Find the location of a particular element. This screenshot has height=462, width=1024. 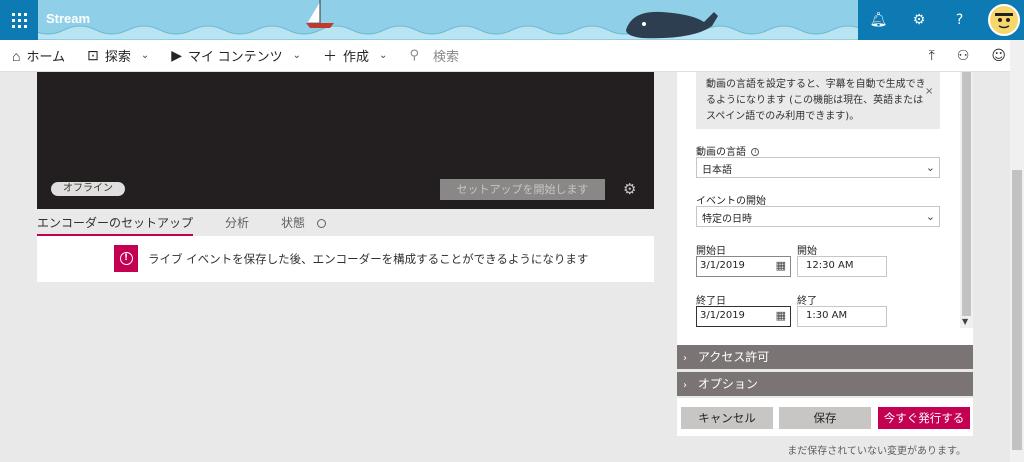

start-date-value: 3/1/2019 is located at coordinates (722, 265).